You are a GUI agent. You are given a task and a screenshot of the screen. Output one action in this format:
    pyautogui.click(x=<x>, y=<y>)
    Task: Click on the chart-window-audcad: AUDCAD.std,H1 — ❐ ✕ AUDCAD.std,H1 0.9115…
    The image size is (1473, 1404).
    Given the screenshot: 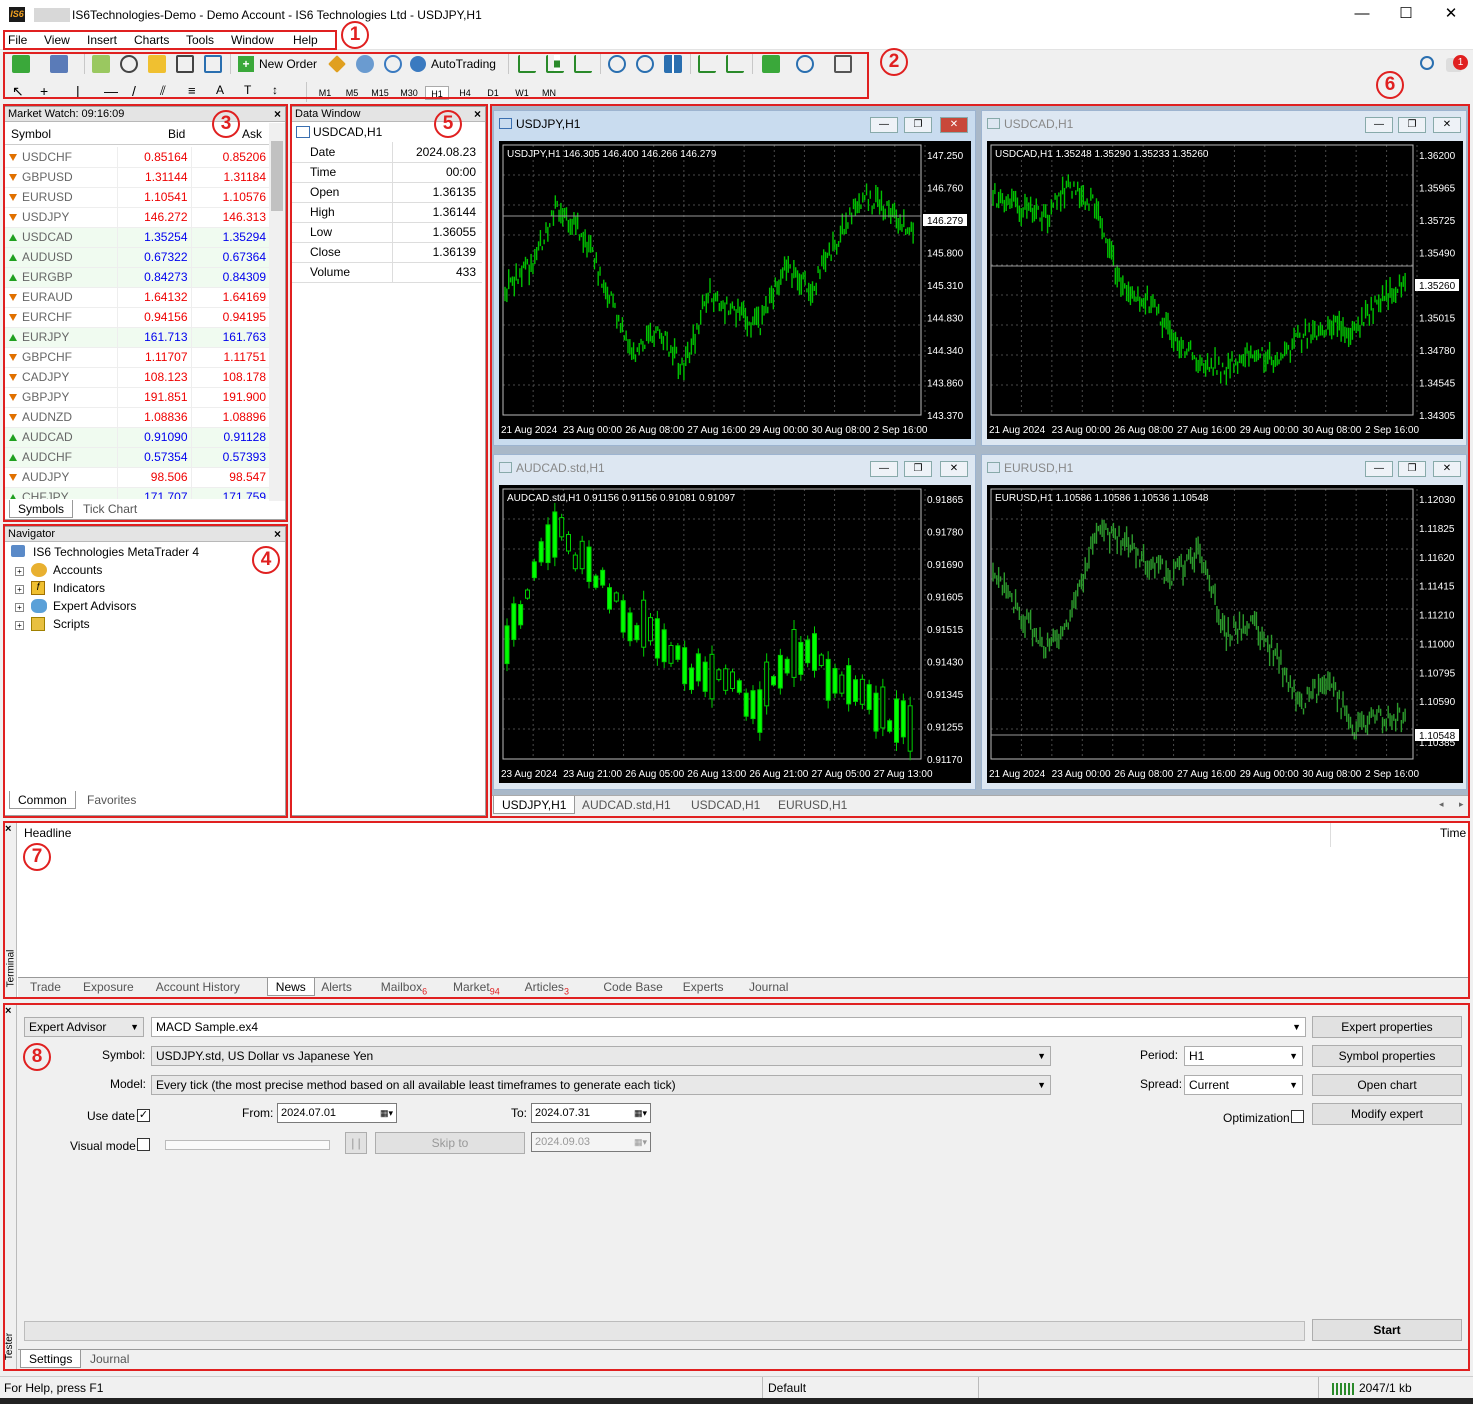 What is the action you would take?
    pyautogui.click(x=734, y=622)
    